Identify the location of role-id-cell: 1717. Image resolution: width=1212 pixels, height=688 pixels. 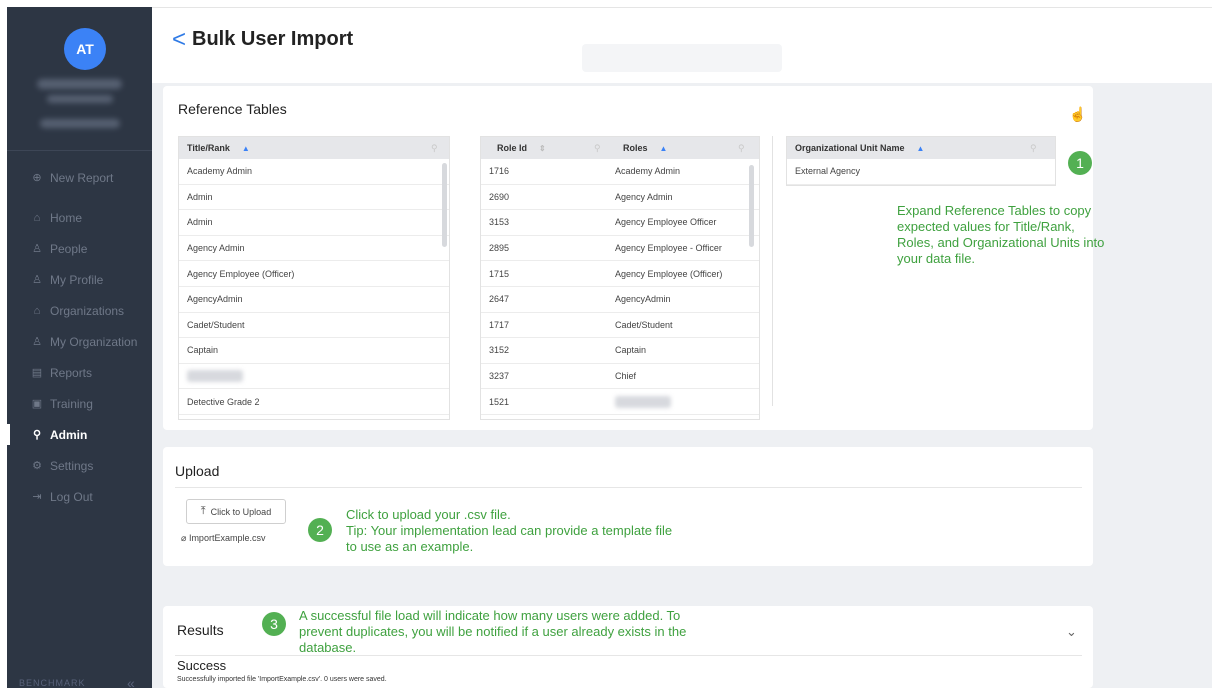
(499, 324).